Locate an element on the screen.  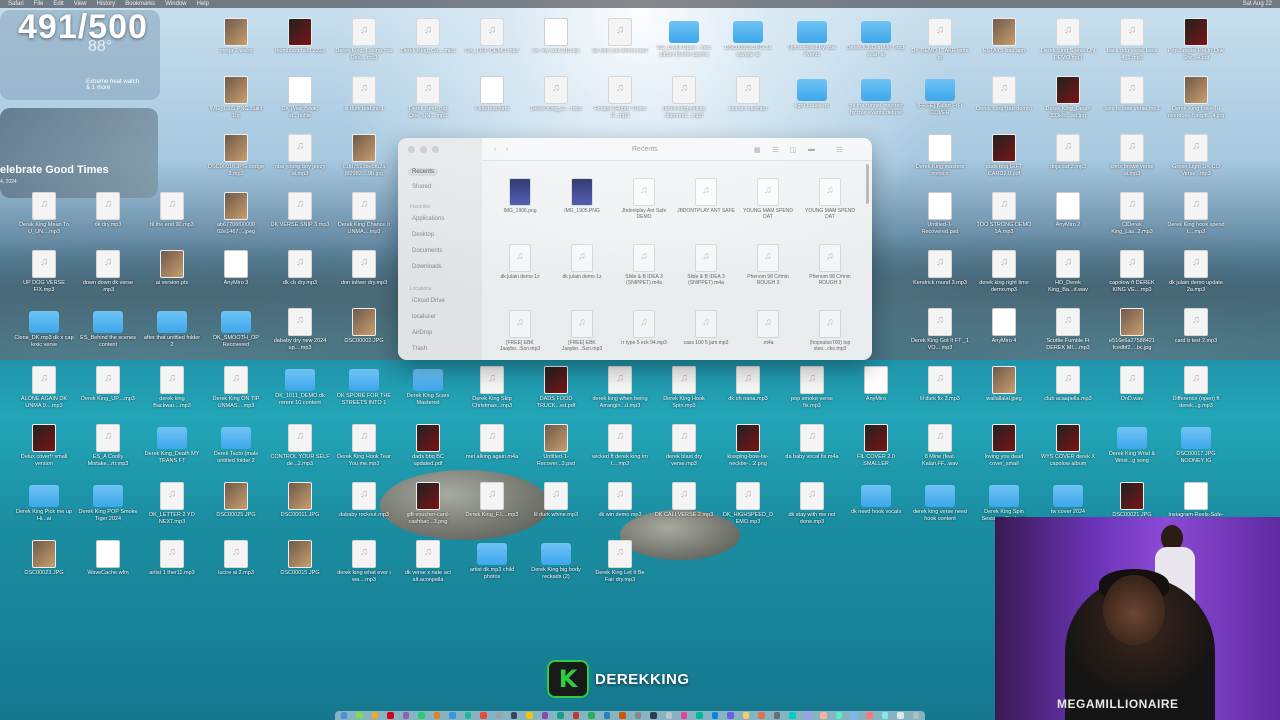
desktop-file-icon: down down dk verse .mp3 is located at coordinates (108, 278).